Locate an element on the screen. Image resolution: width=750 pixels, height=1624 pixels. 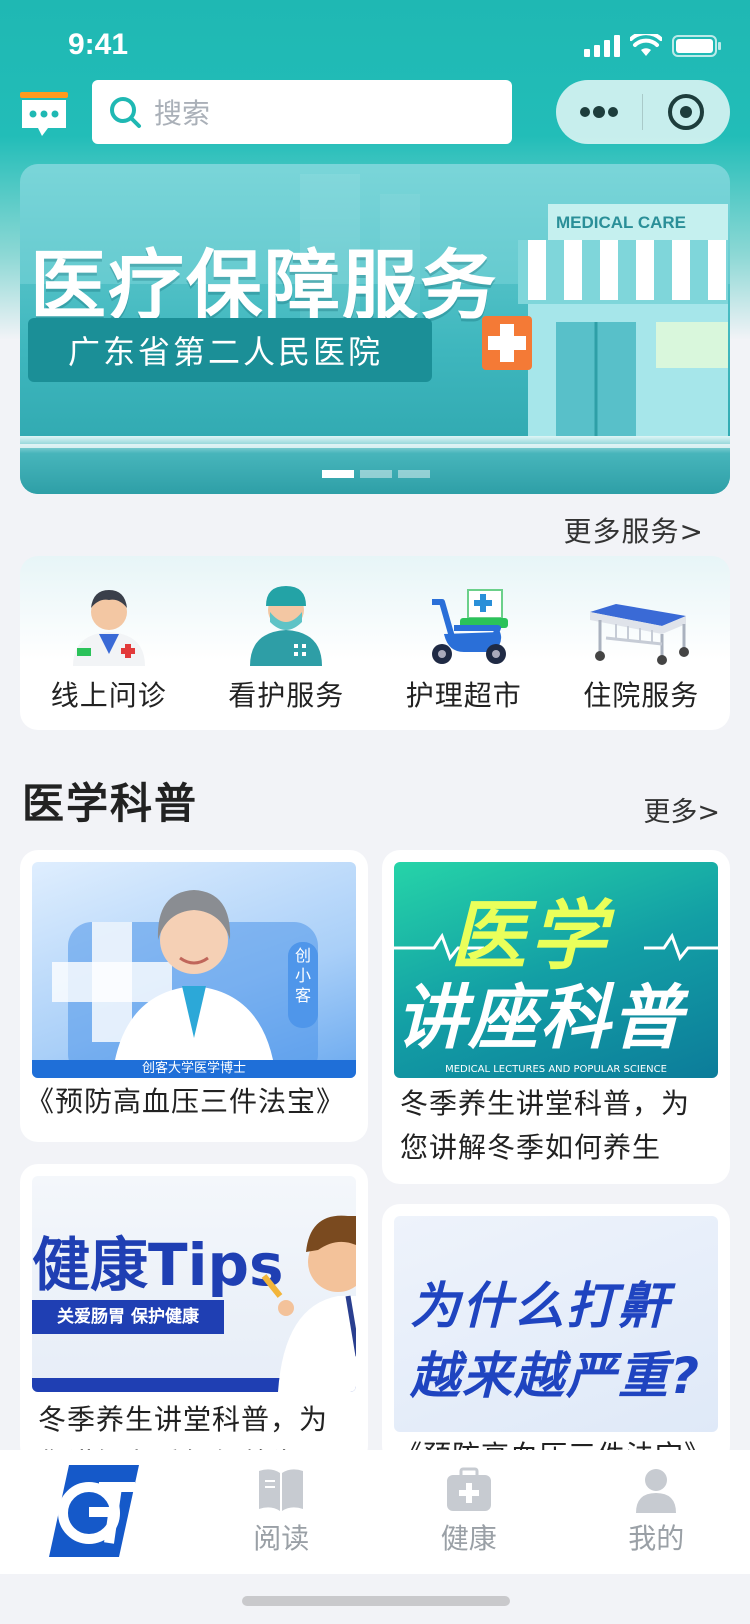
section-title: 医学科普 is located at coordinates (110, 803).